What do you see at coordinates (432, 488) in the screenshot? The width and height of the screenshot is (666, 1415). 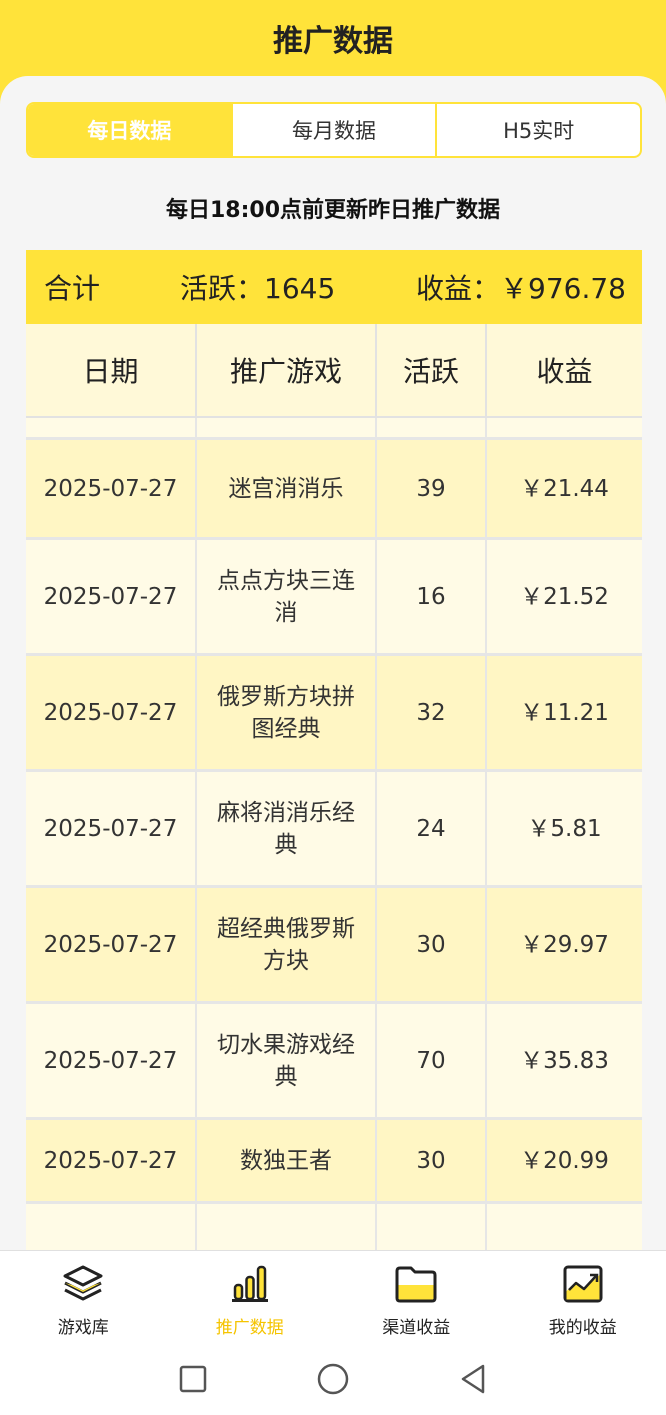 I see `cell-active: 39` at bounding box center [432, 488].